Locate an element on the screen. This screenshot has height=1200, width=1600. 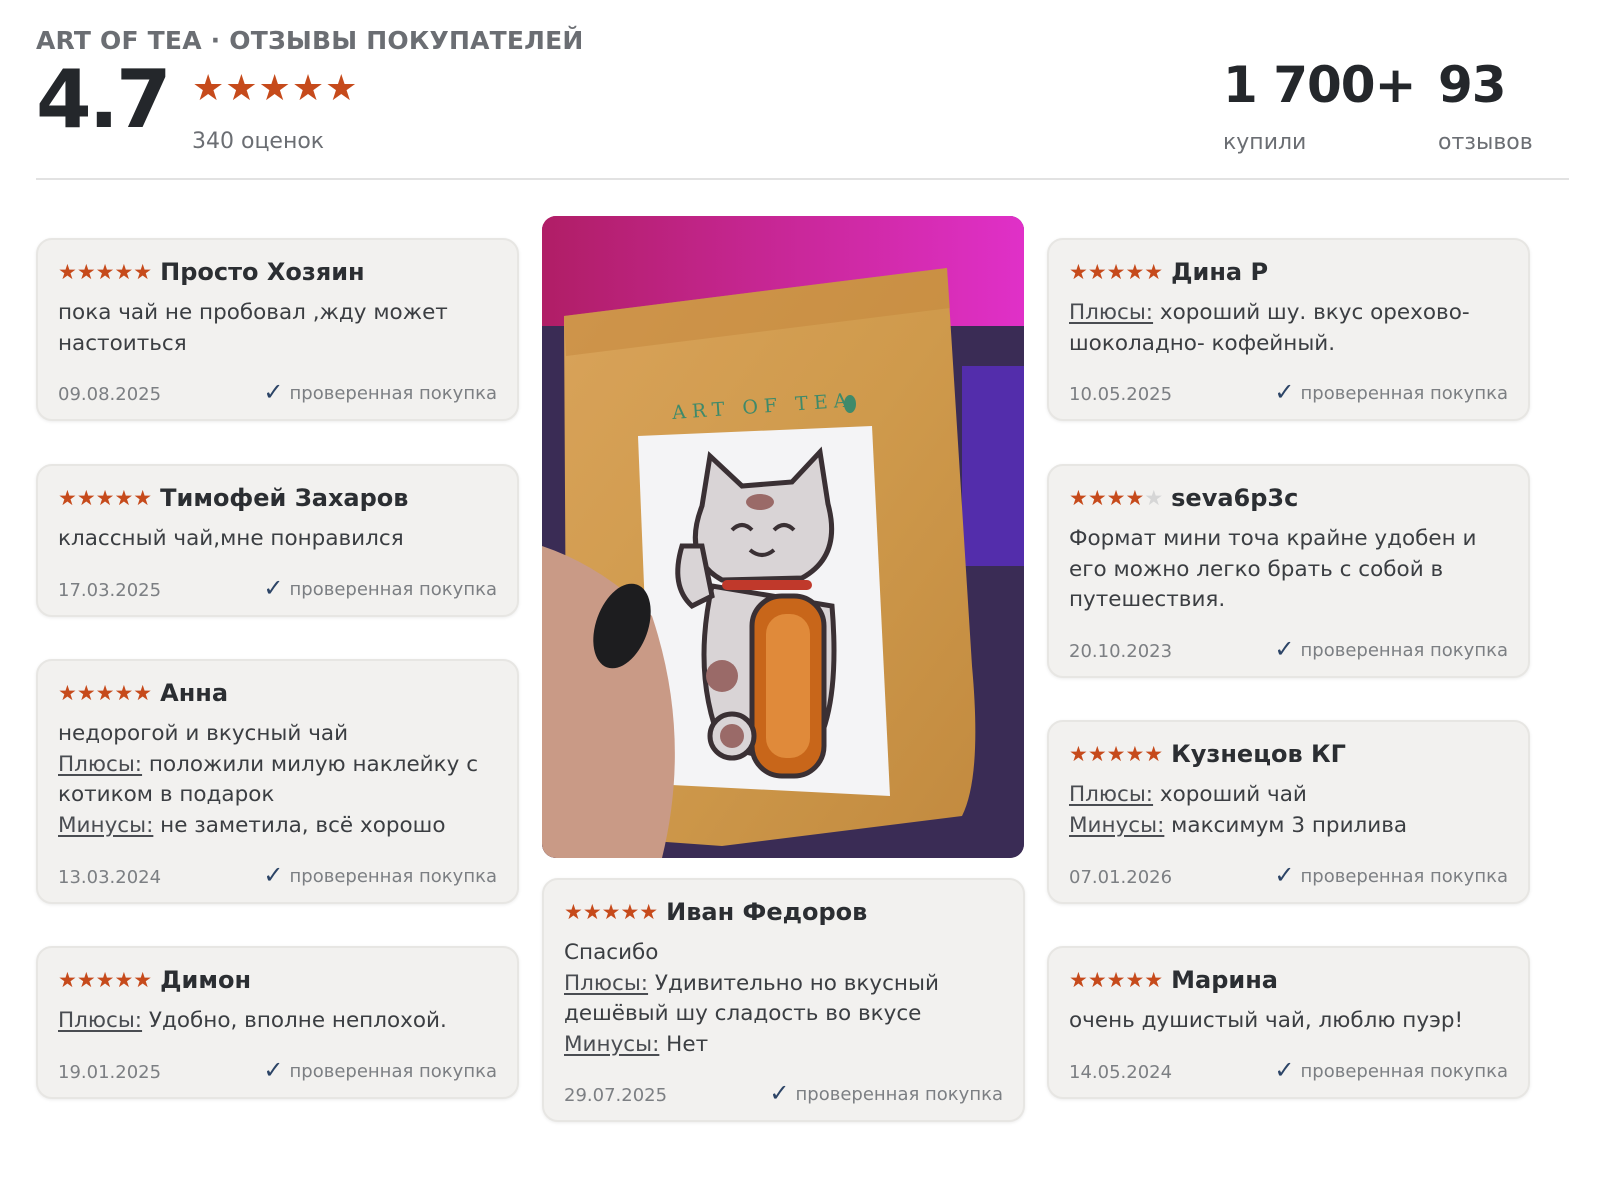
review-text: Плюсы: Удобно, вполне неплохой. is located at coordinates (278, 1021).